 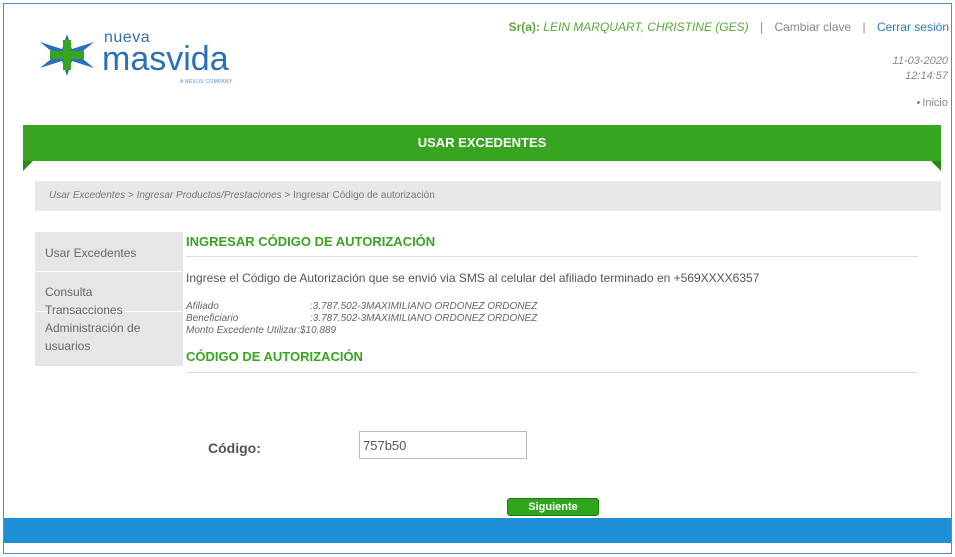 What do you see at coordinates (920, 61) in the screenshot?
I see `date-text: 11-03-2020` at bounding box center [920, 61].